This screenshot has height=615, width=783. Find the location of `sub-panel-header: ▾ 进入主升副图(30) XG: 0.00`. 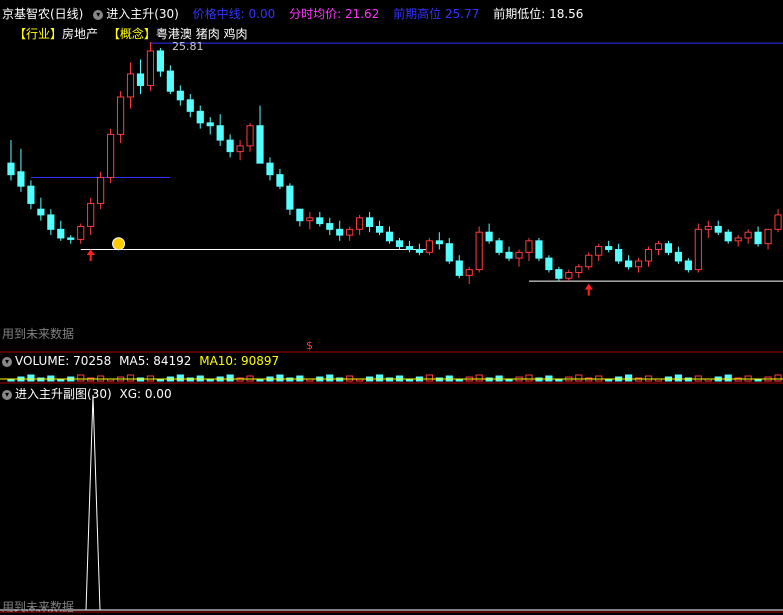

sub-panel-header: ▾ 进入主升副图(30) XG: 0.00 is located at coordinates (87, 393).